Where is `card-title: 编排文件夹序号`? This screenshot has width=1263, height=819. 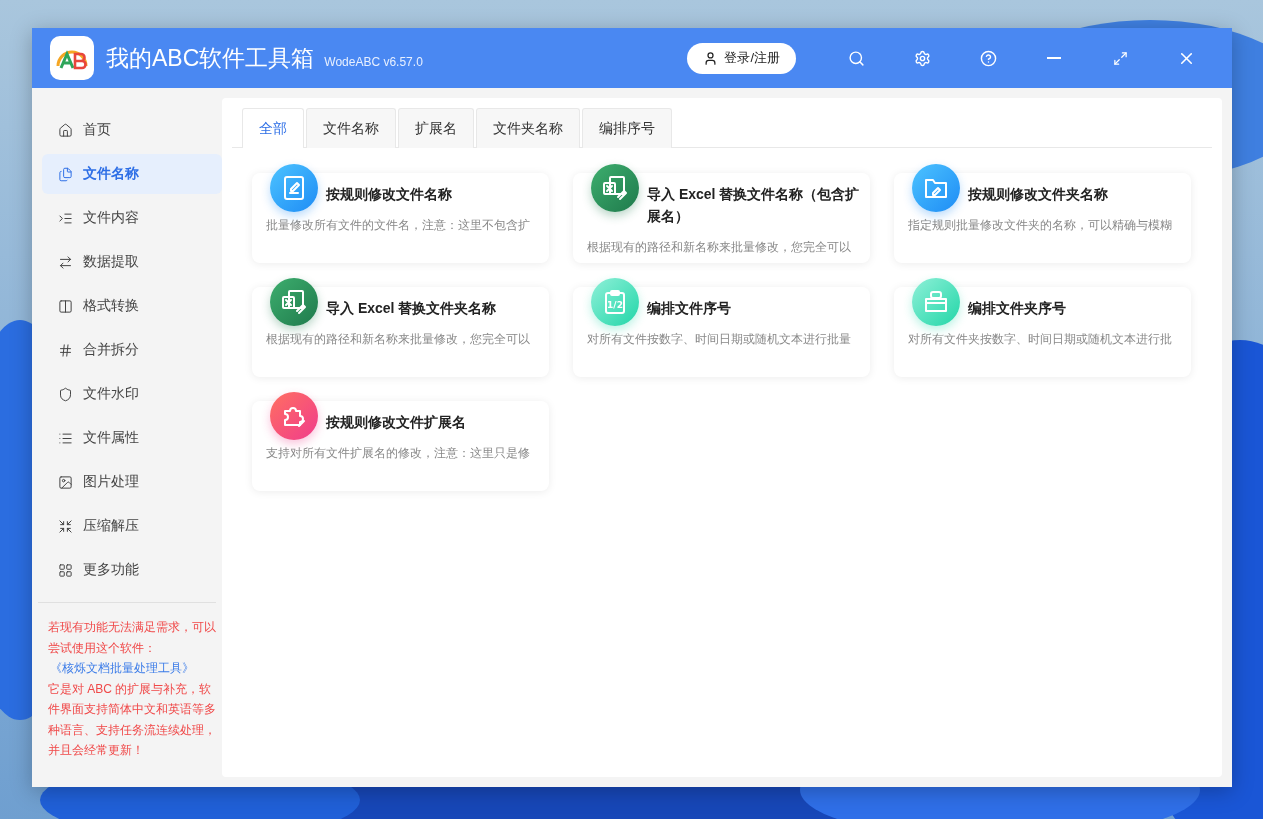 card-title: 编排文件夹序号 is located at coordinates (1017, 308).